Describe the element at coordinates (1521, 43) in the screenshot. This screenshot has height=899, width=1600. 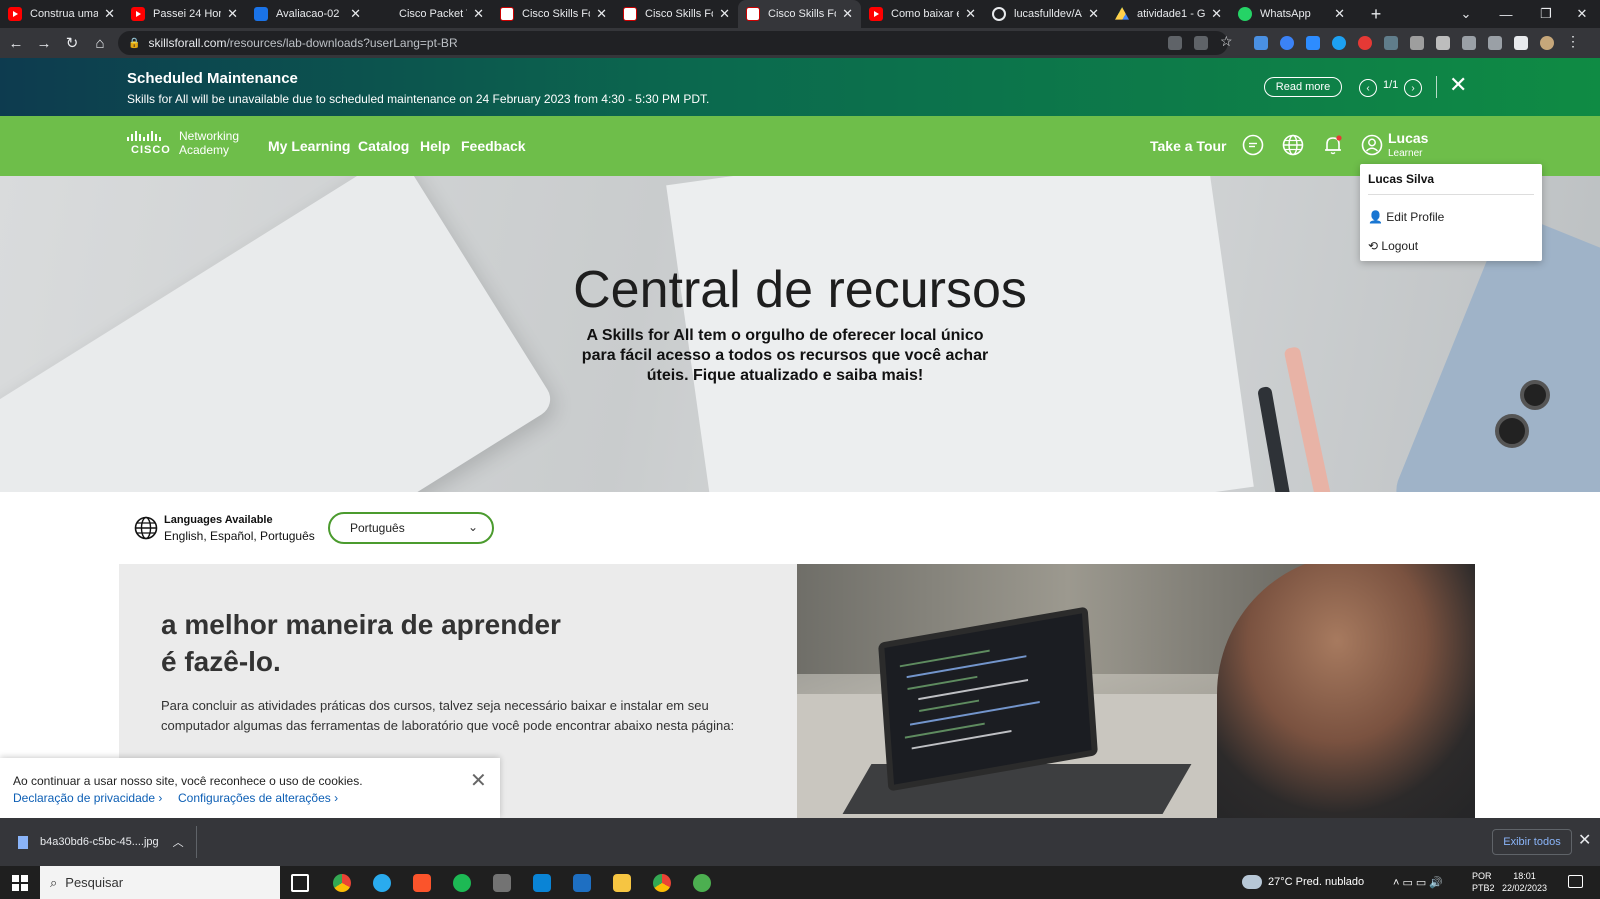
I see `side-panel-icon` at that location.